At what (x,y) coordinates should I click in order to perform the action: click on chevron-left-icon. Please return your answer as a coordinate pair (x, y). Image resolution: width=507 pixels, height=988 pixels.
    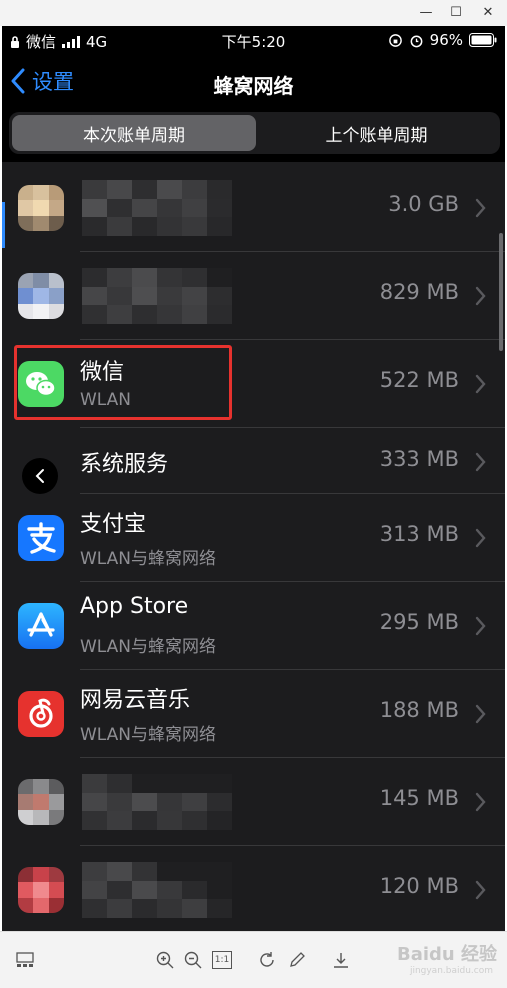
    Looking at the image, I should click on (39, 476).